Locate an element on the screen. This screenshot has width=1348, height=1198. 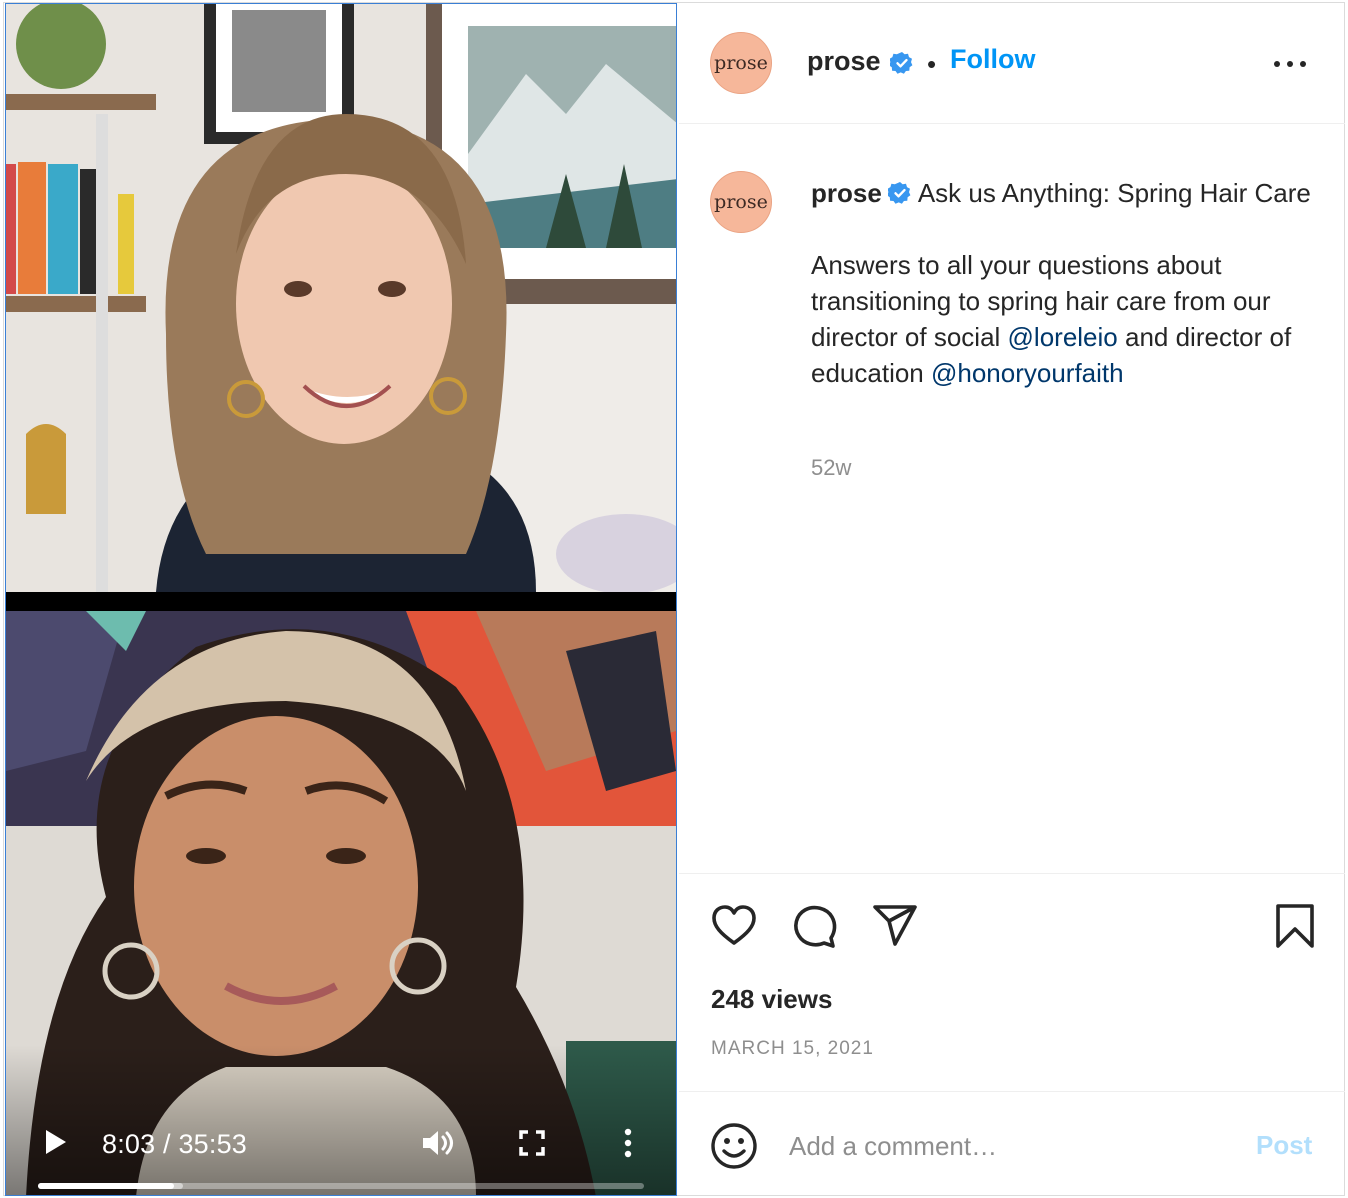
more-horizontal-icon is located at coordinates (1290, 64).